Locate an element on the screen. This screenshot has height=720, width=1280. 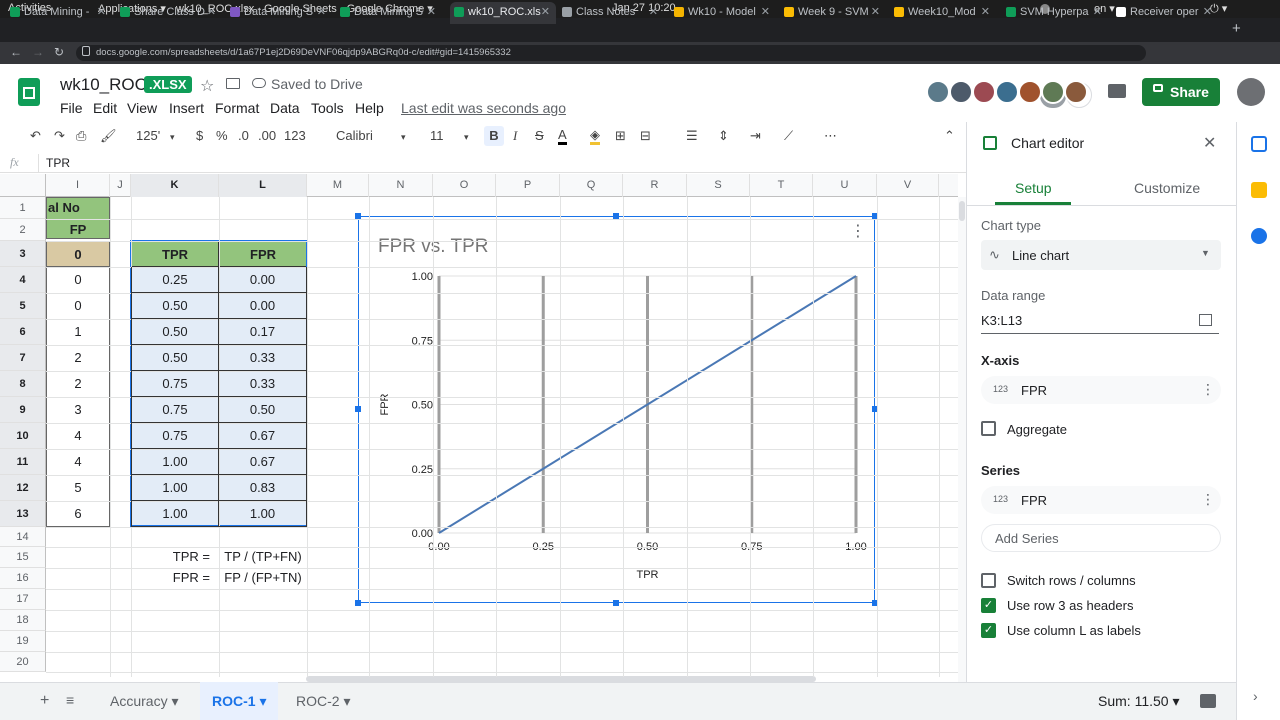
switch-rows-checkbox is located at coordinates (988, 580).